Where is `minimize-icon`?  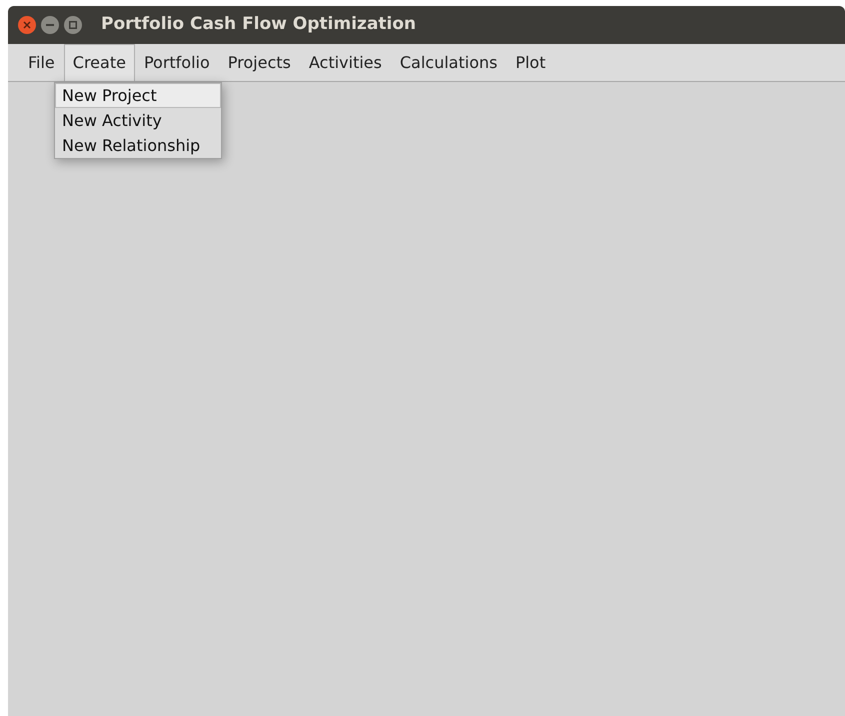 minimize-icon is located at coordinates (50, 25).